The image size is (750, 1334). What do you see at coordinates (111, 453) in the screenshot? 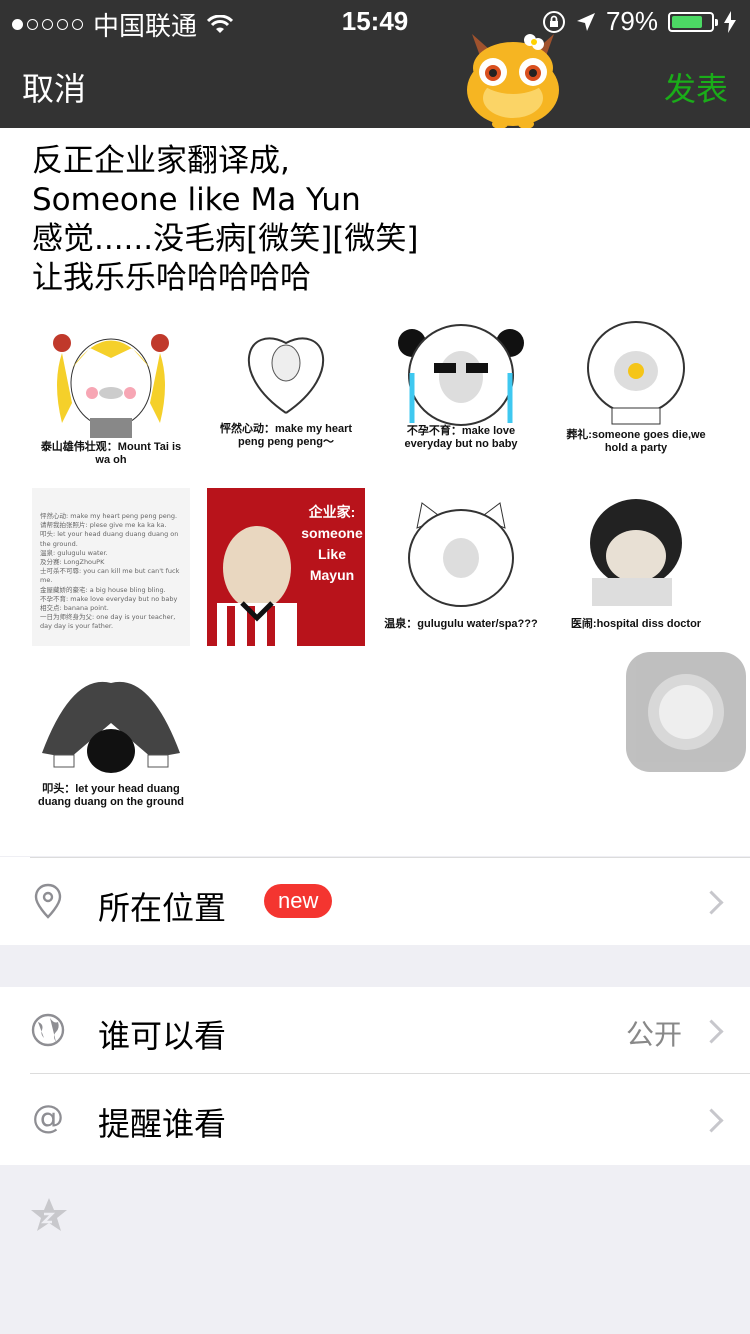
I see `image-caption: 泰山雄伟壮观：Mount Tai is wa oh` at bounding box center [111, 453].